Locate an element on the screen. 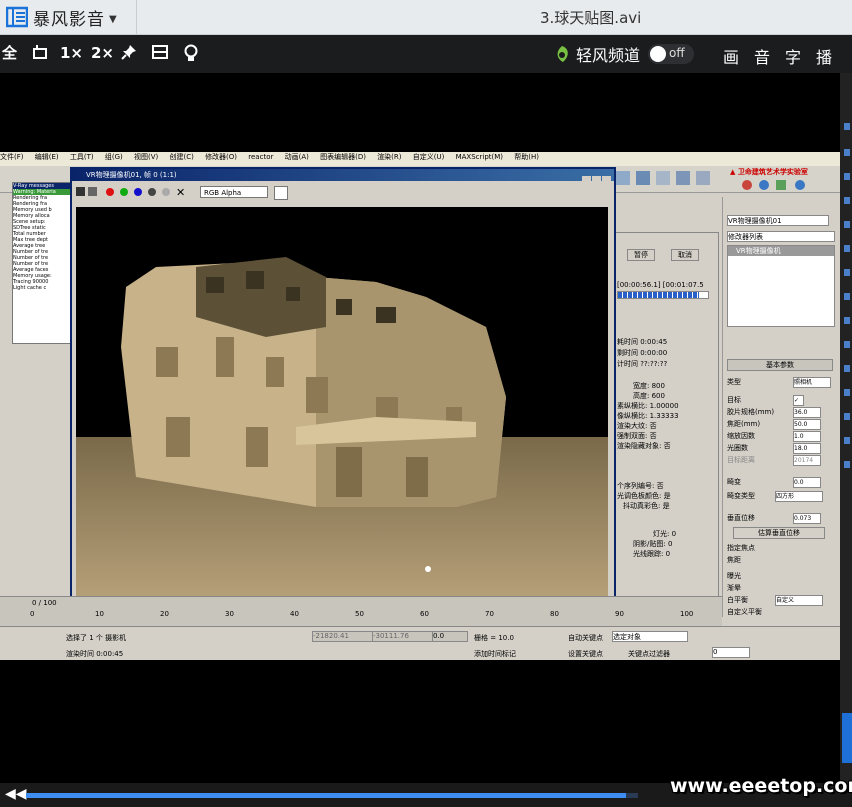 Image resolution: width=852 pixels, height=807 pixels. menu-item: 图表编辑器(D) is located at coordinates (343, 157).